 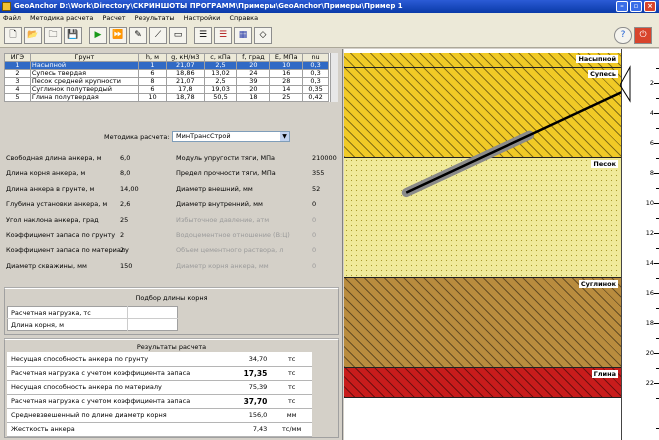 I want to click on table-cell: 18,78, so click(x=185, y=97).